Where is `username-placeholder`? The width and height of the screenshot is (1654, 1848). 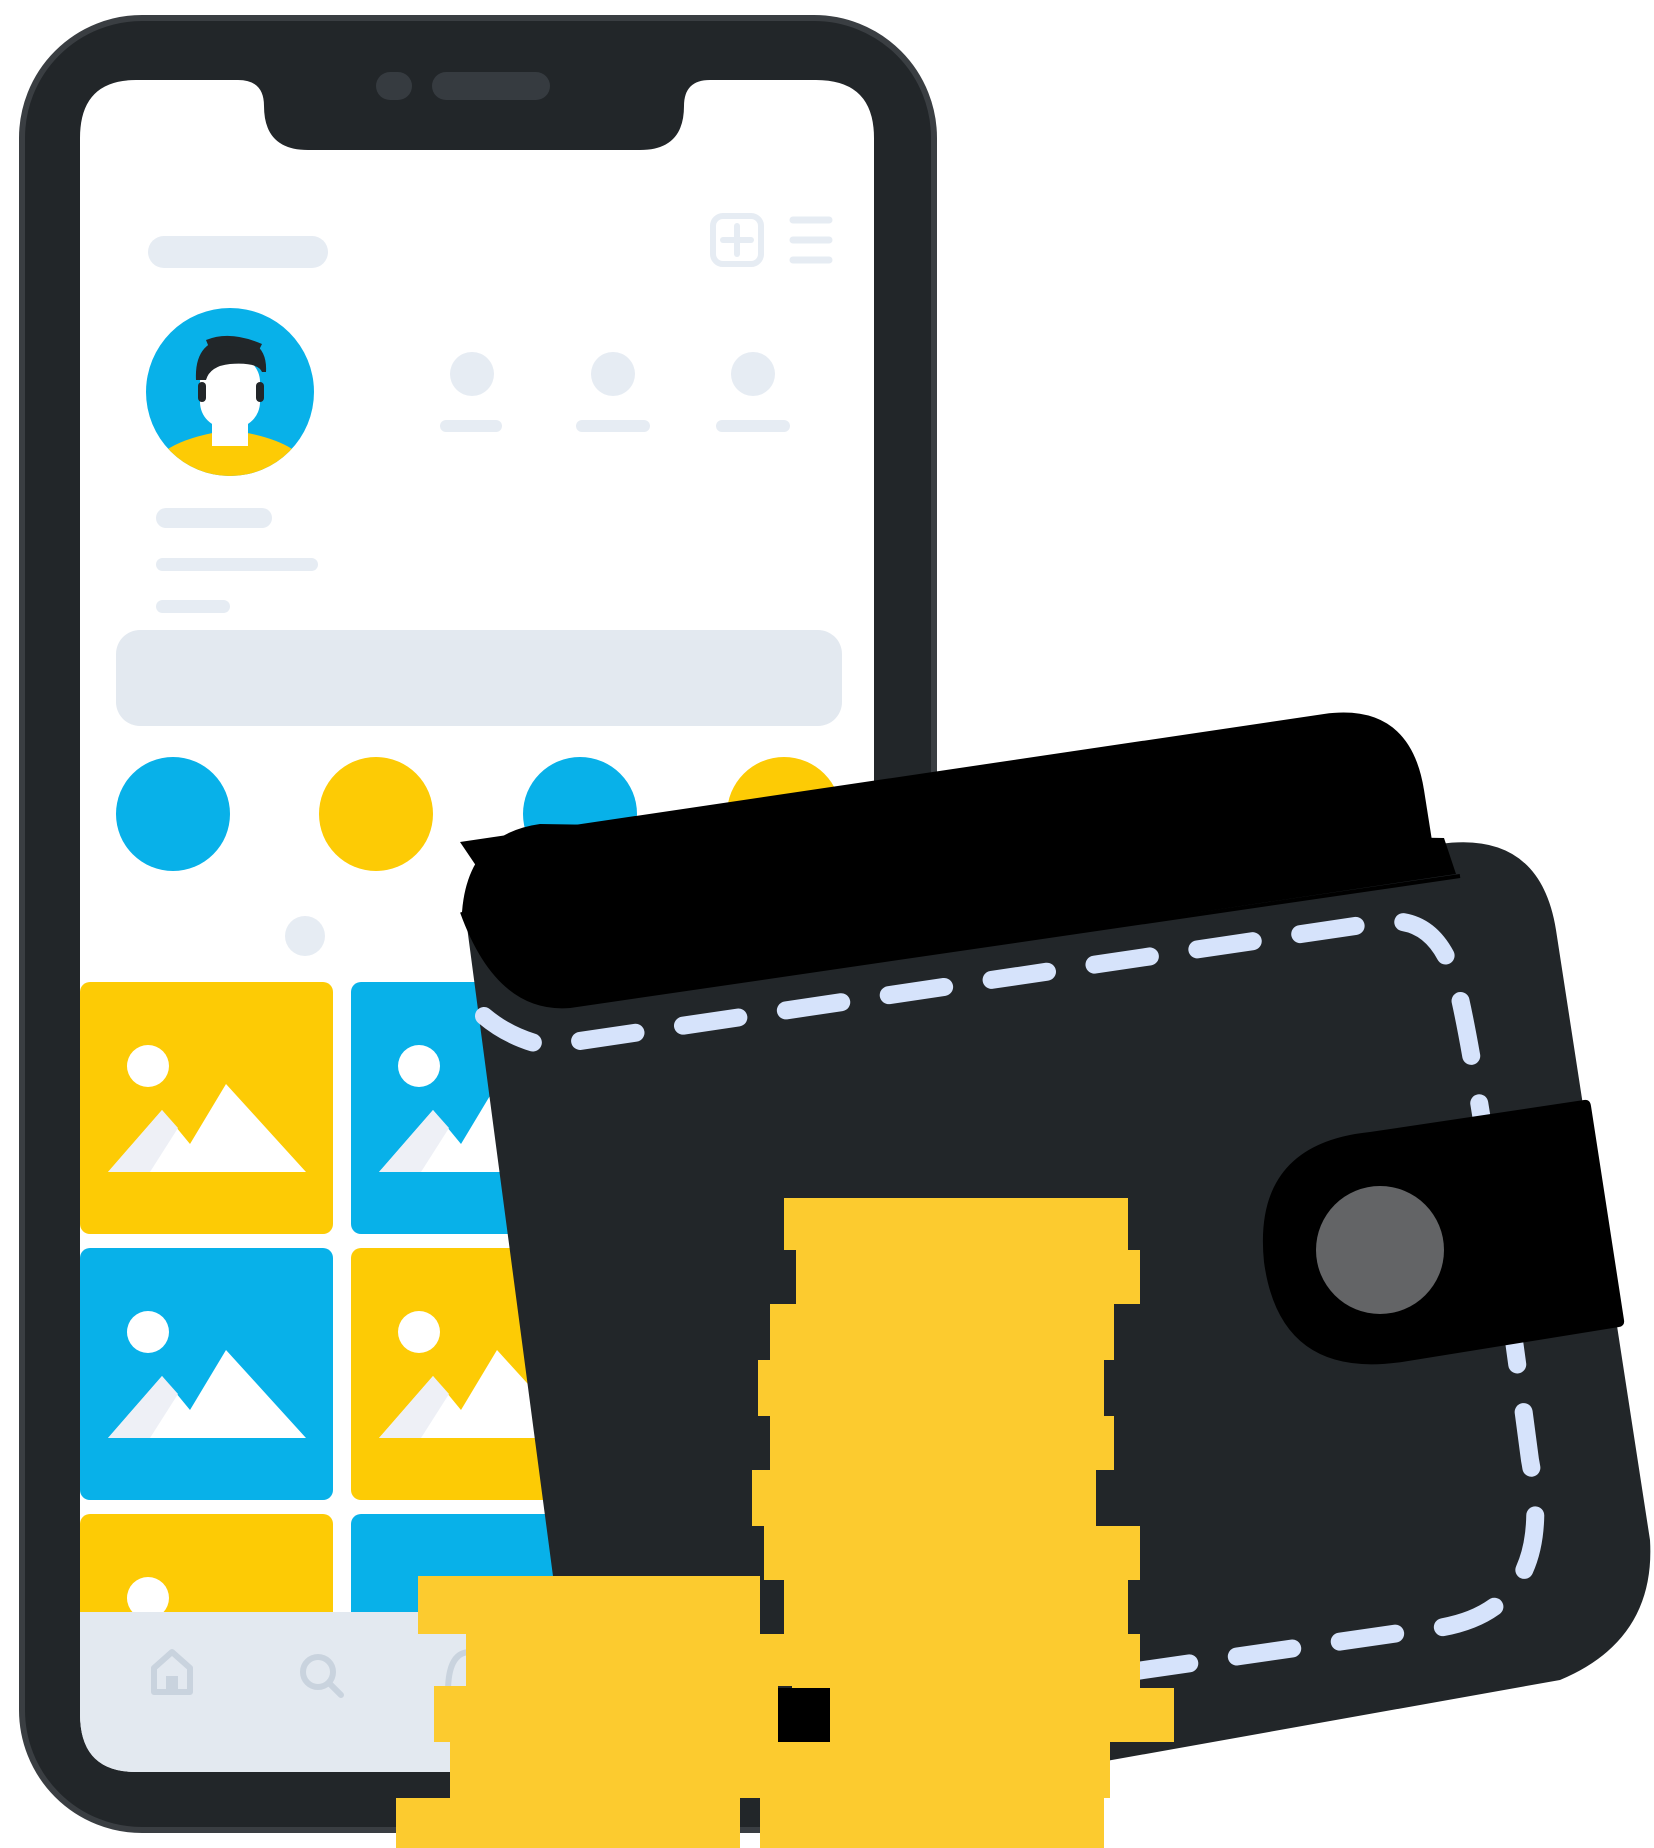 username-placeholder is located at coordinates (238, 252).